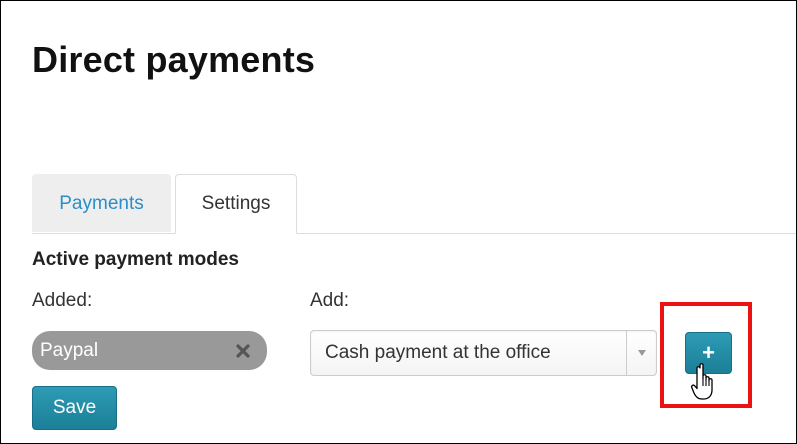 The width and height of the screenshot is (797, 444). I want to click on payment-mode-select-value: Cash payment at the office, so click(438, 352).